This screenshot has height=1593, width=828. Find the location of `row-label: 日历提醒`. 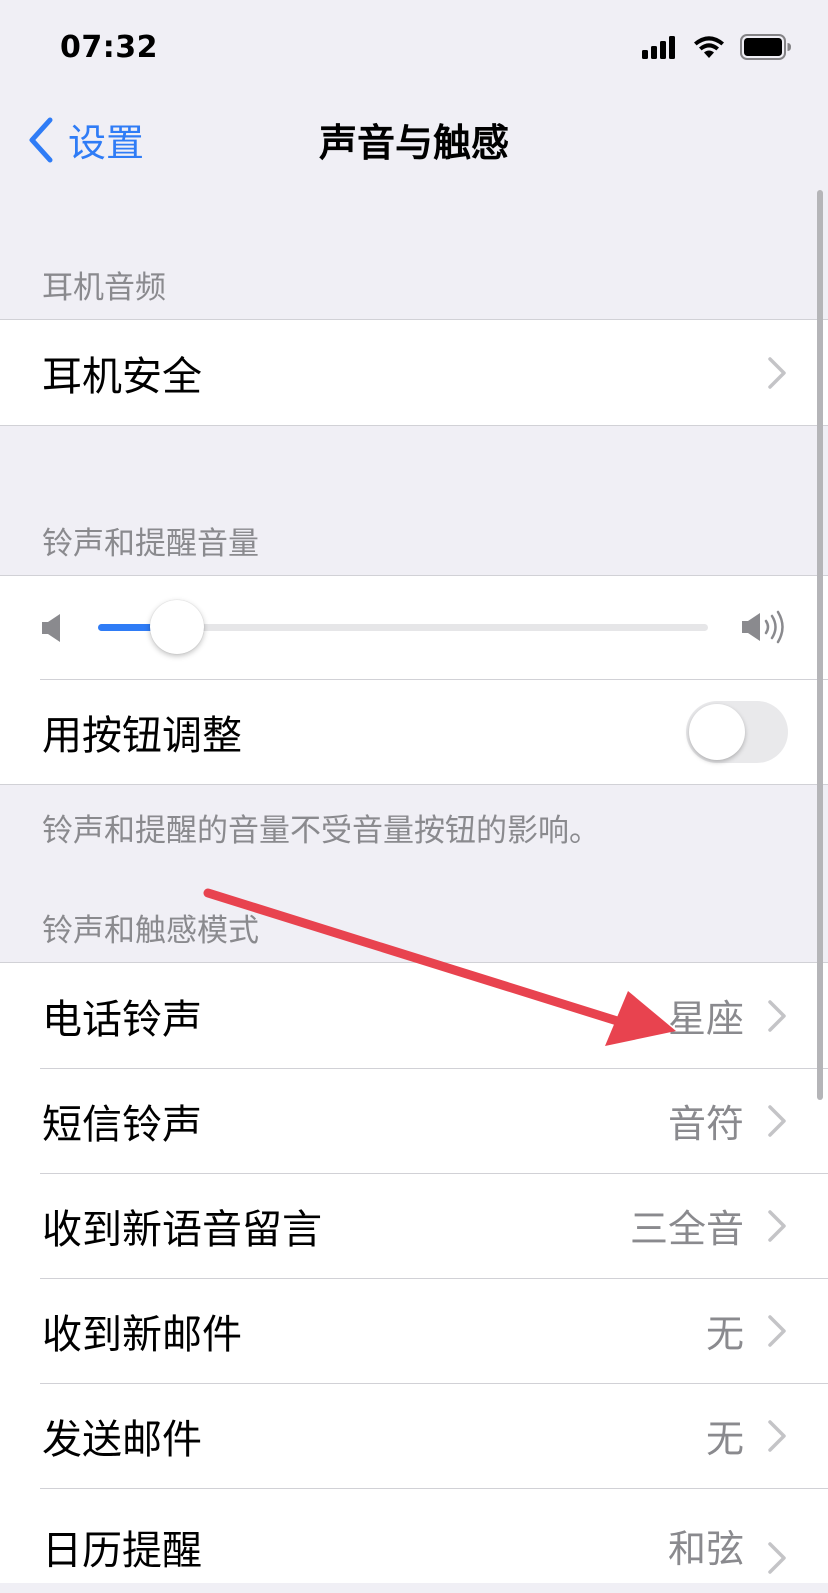

row-label: 日历提醒 is located at coordinates (122, 1551).